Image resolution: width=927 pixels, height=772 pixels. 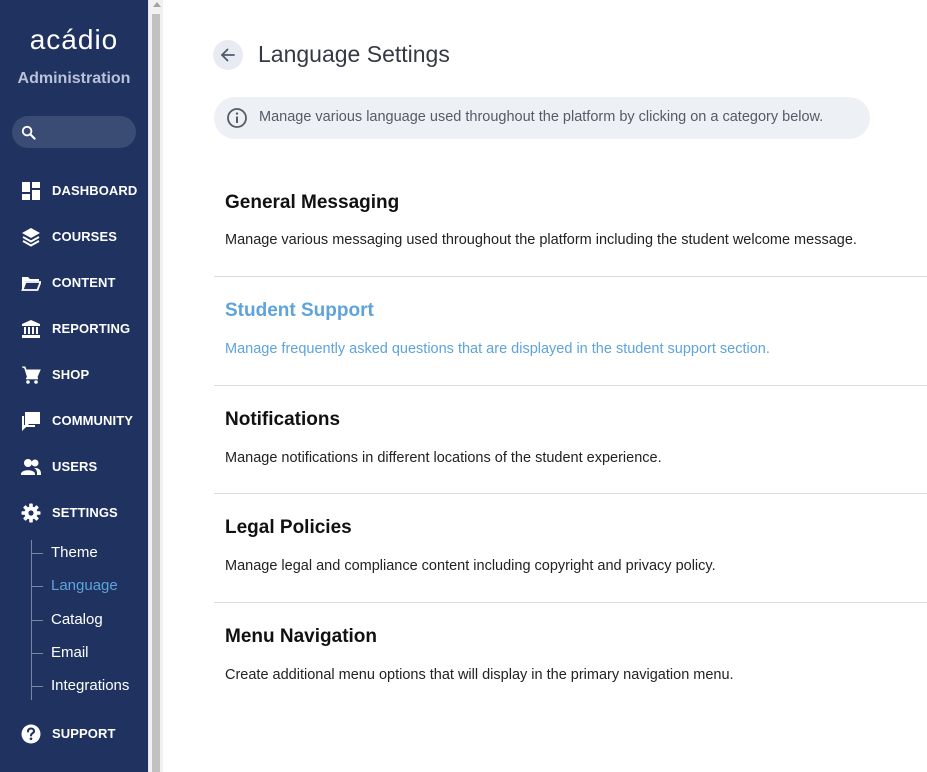 I want to click on users-icon, so click(x=31, y=467).